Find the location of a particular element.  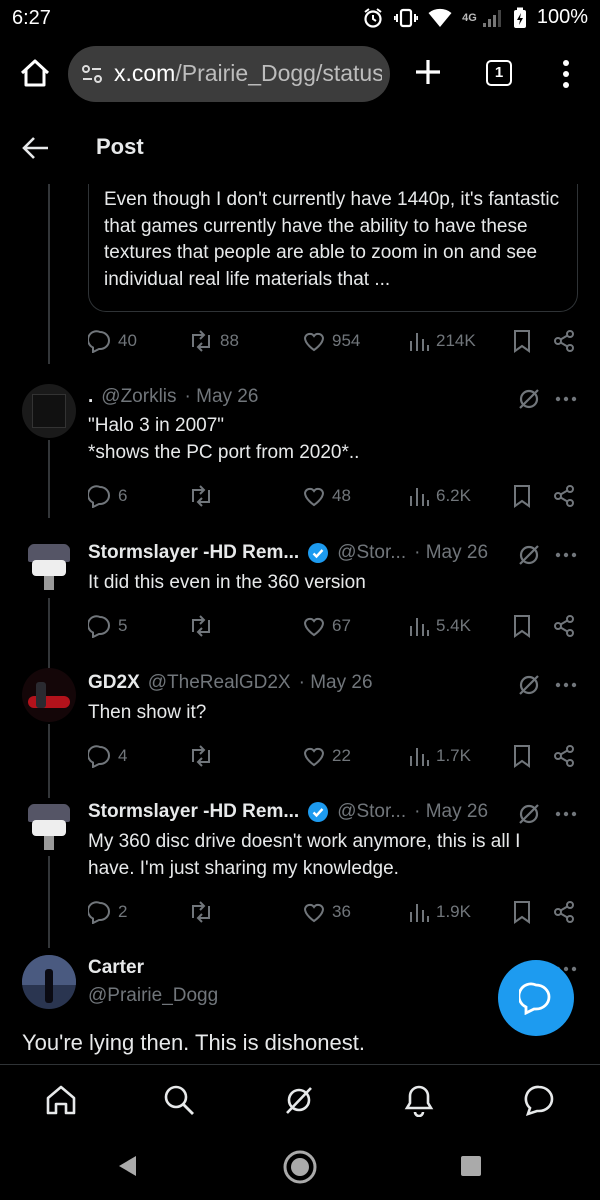

reply-button: 4 is located at coordinates (107, 756).